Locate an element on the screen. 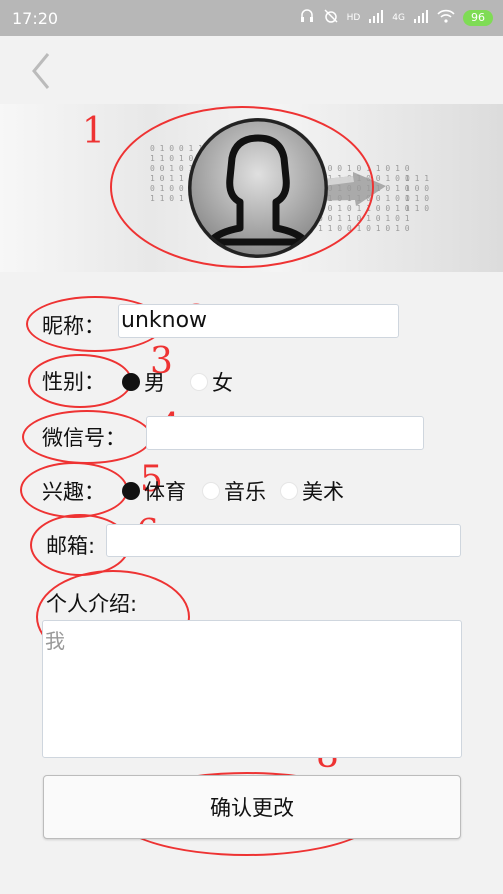  interest-option-label: 体育 is located at coordinates (165, 492).